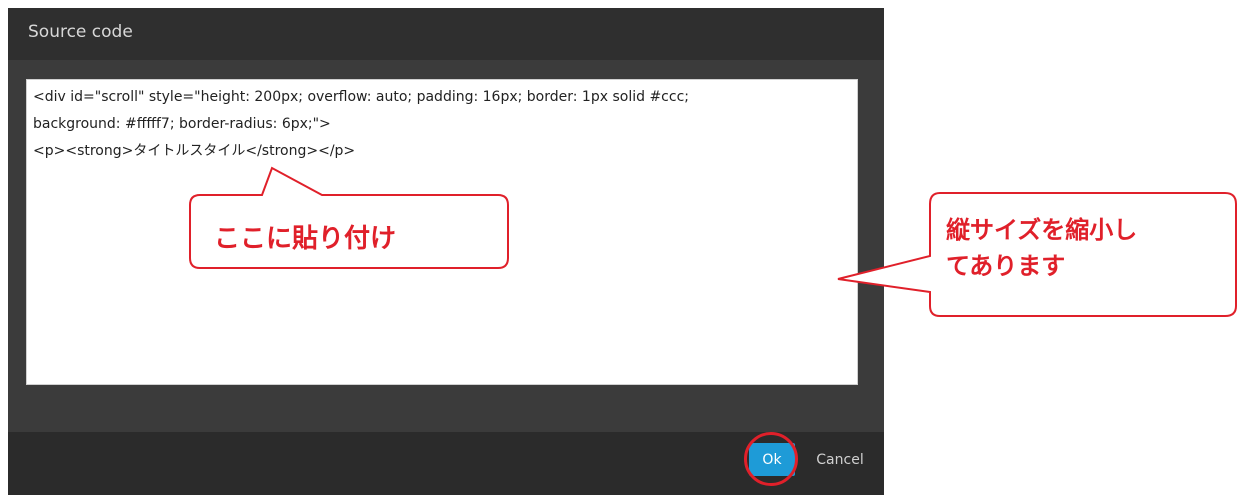 Image resolution: width=1239 pixels, height=495 pixels. What do you see at coordinates (1042, 229) in the screenshot?
I see `callout-resize-note-line: 縦サイズを縮小し` at bounding box center [1042, 229].